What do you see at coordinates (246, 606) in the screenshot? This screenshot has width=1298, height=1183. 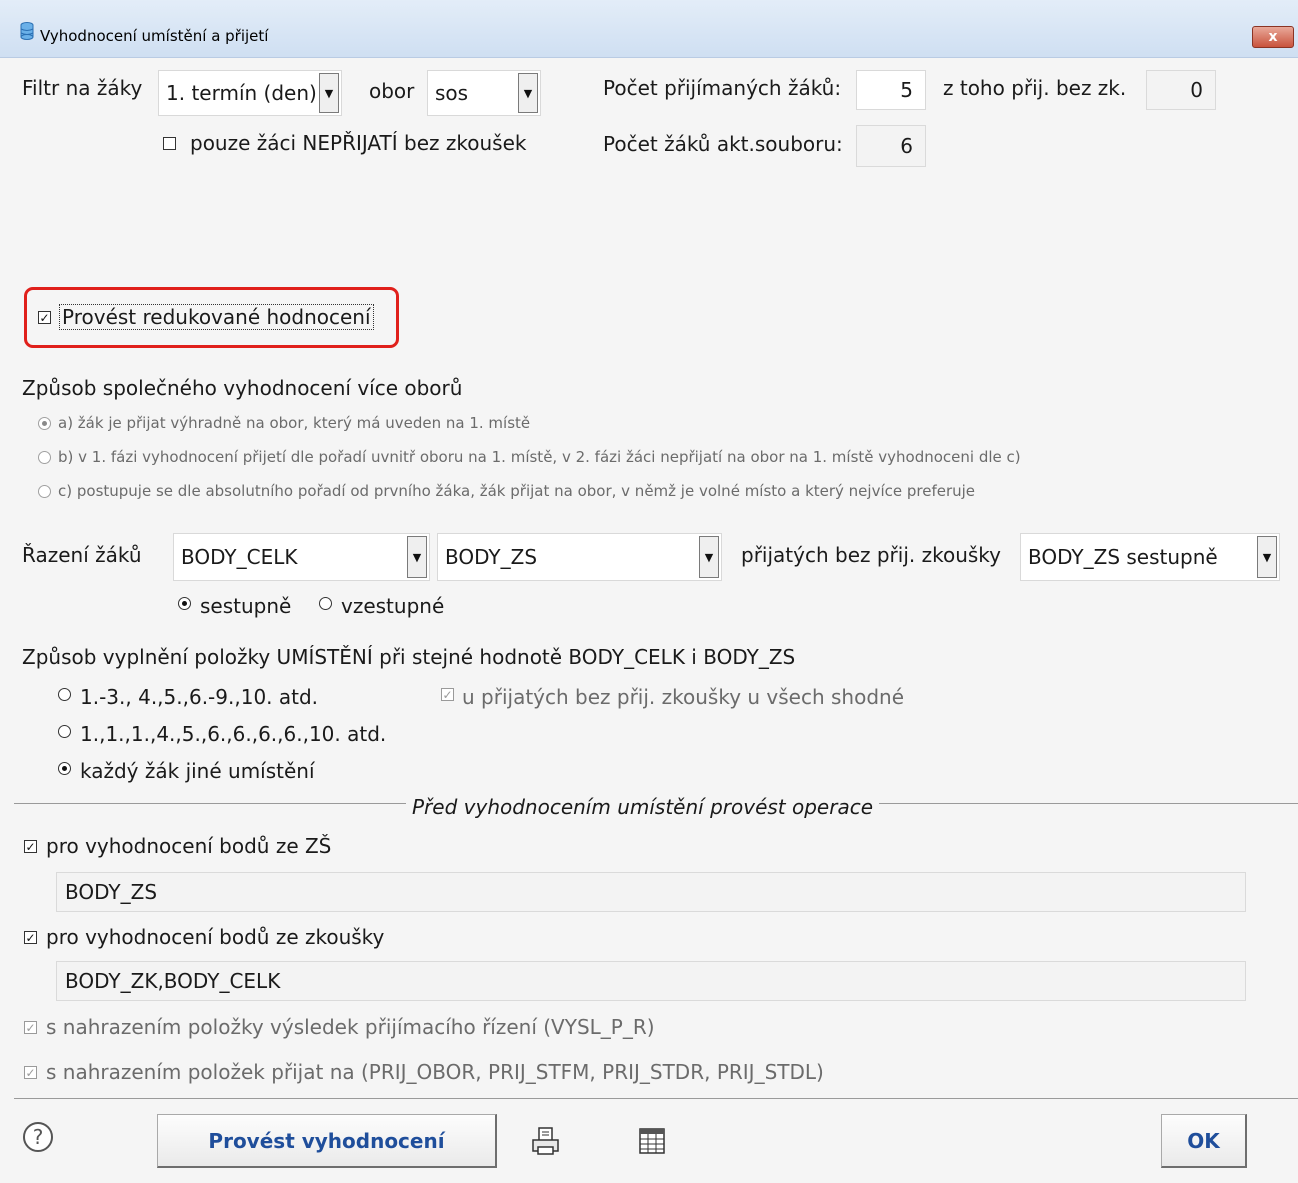 I see `sort-desc-label: sestupně` at bounding box center [246, 606].